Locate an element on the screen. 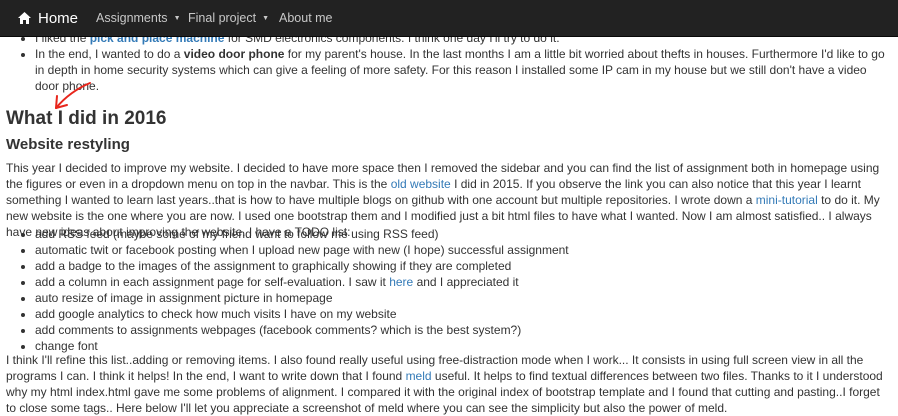 The image size is (898, 416). home-icon is located at coordinates (24, 18).